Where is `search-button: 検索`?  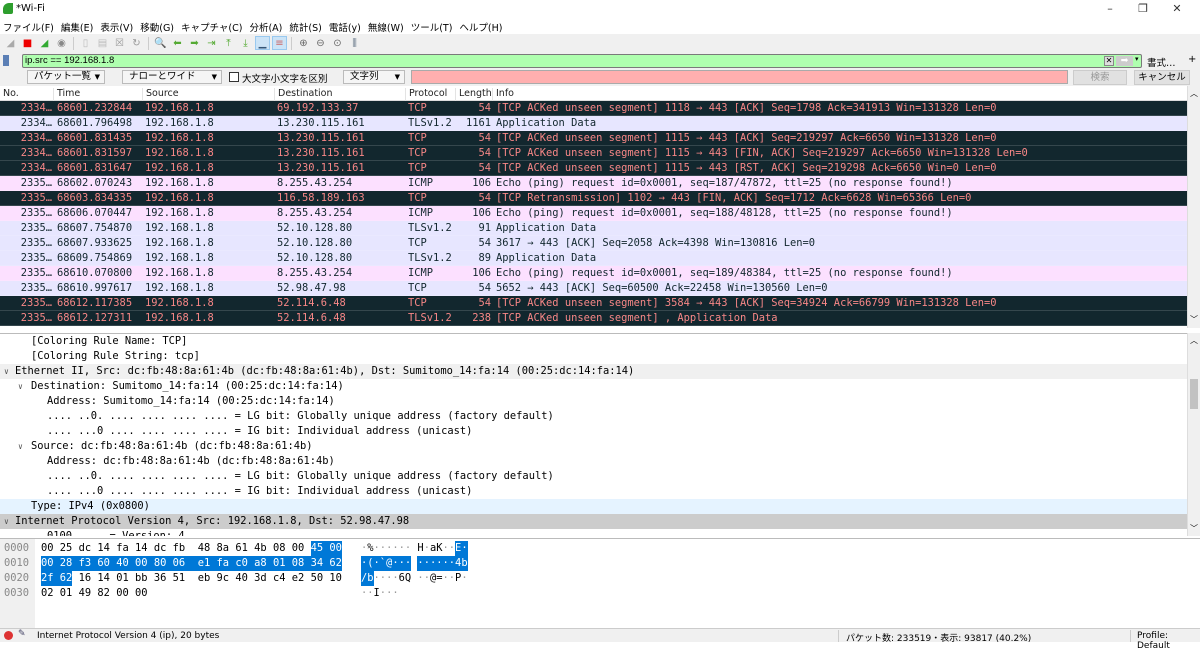 search-button: 検索 is located at coordinates (1100, 77).